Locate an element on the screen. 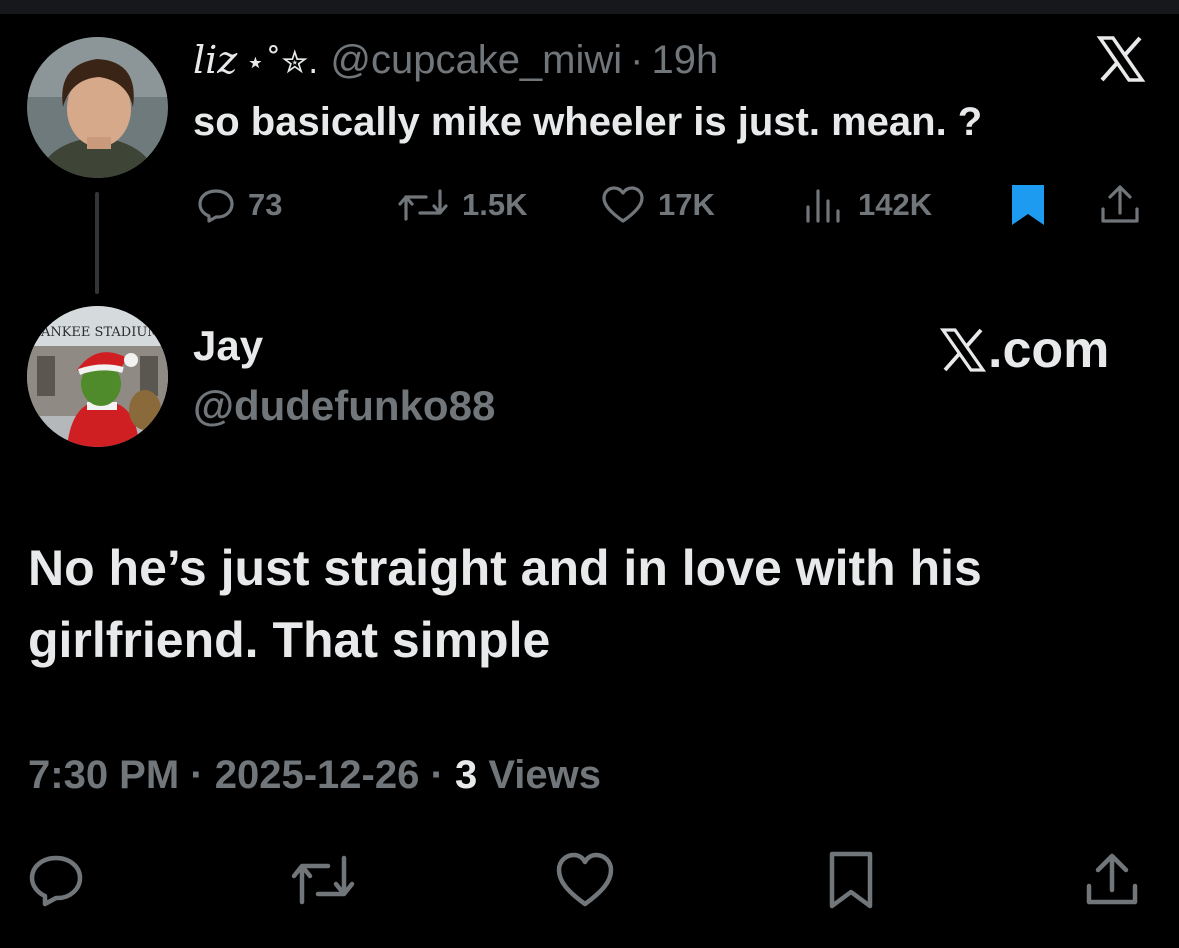 The image size is (1179, 948). avatar-liz is located at coordinates (97, 107).